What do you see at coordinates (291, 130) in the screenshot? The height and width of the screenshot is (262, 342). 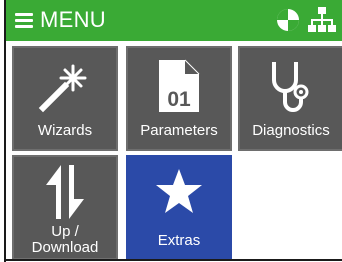 I see `diagnostics-label: Diagnostics` at bounding box center [291, 130].